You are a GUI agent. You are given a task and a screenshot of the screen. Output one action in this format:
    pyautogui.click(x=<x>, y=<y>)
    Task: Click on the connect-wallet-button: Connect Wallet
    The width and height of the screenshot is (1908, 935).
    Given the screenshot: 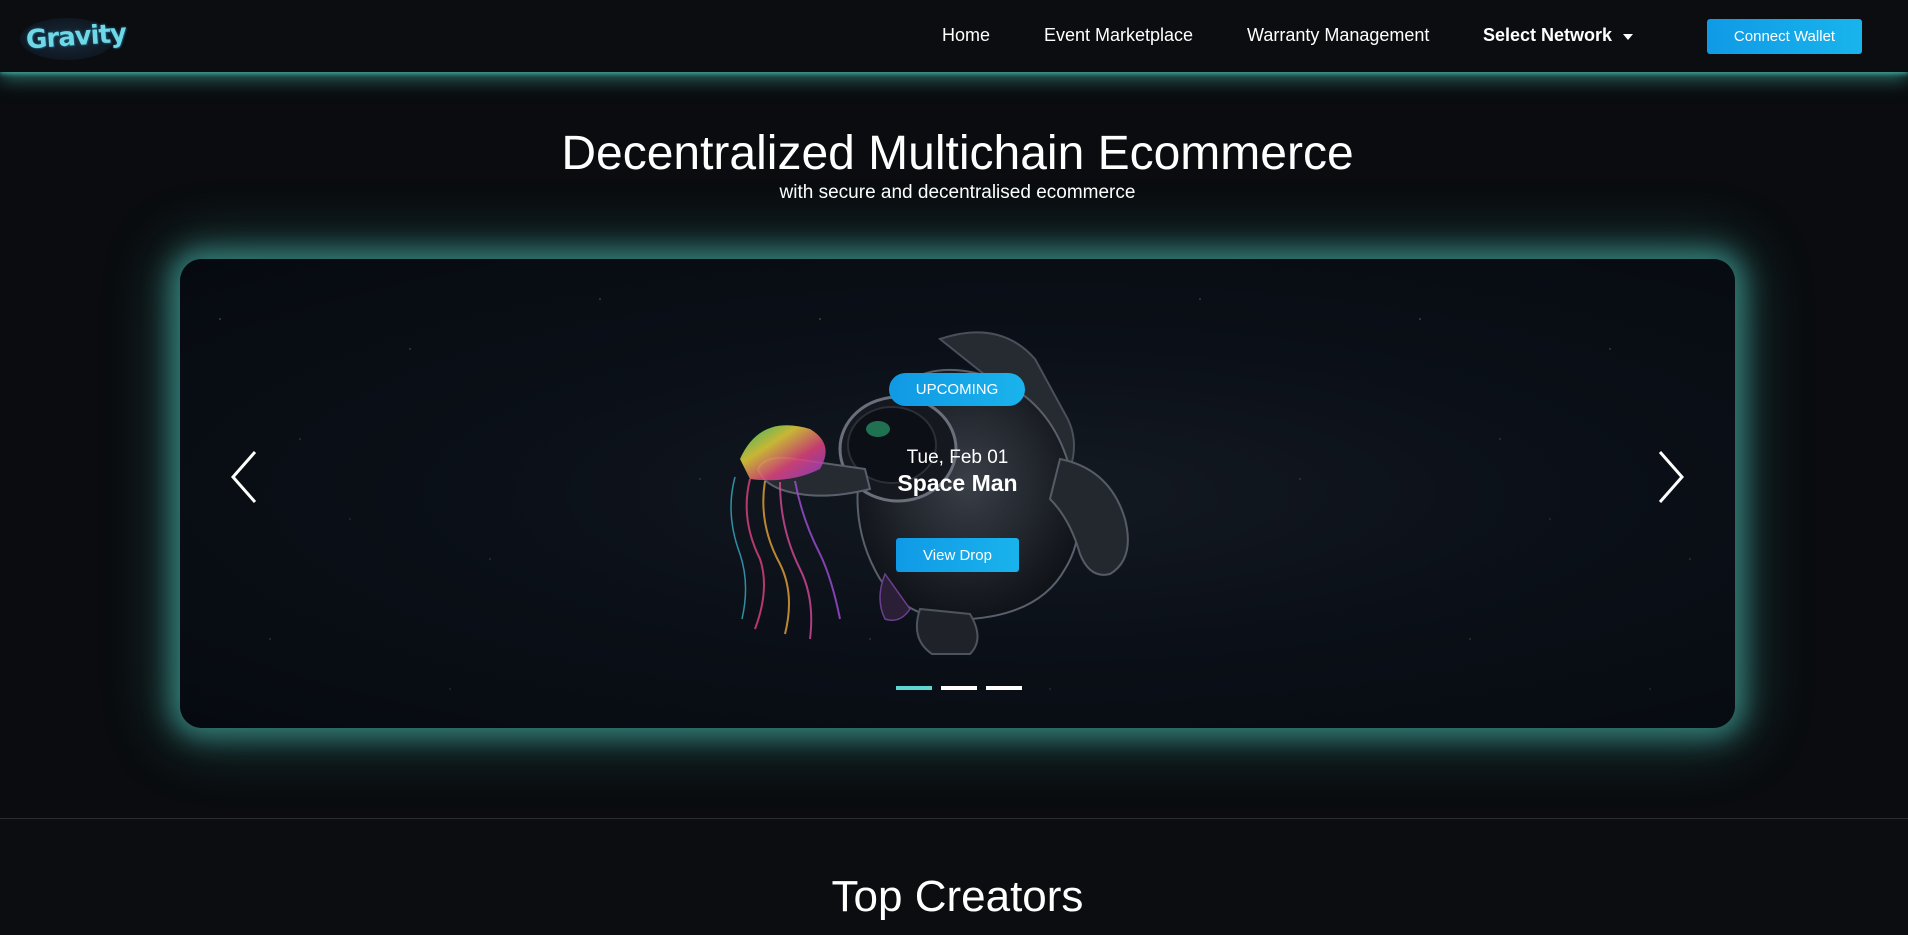 What is the action you would take?
    pyautogui.click(x=1784, y=36)
    